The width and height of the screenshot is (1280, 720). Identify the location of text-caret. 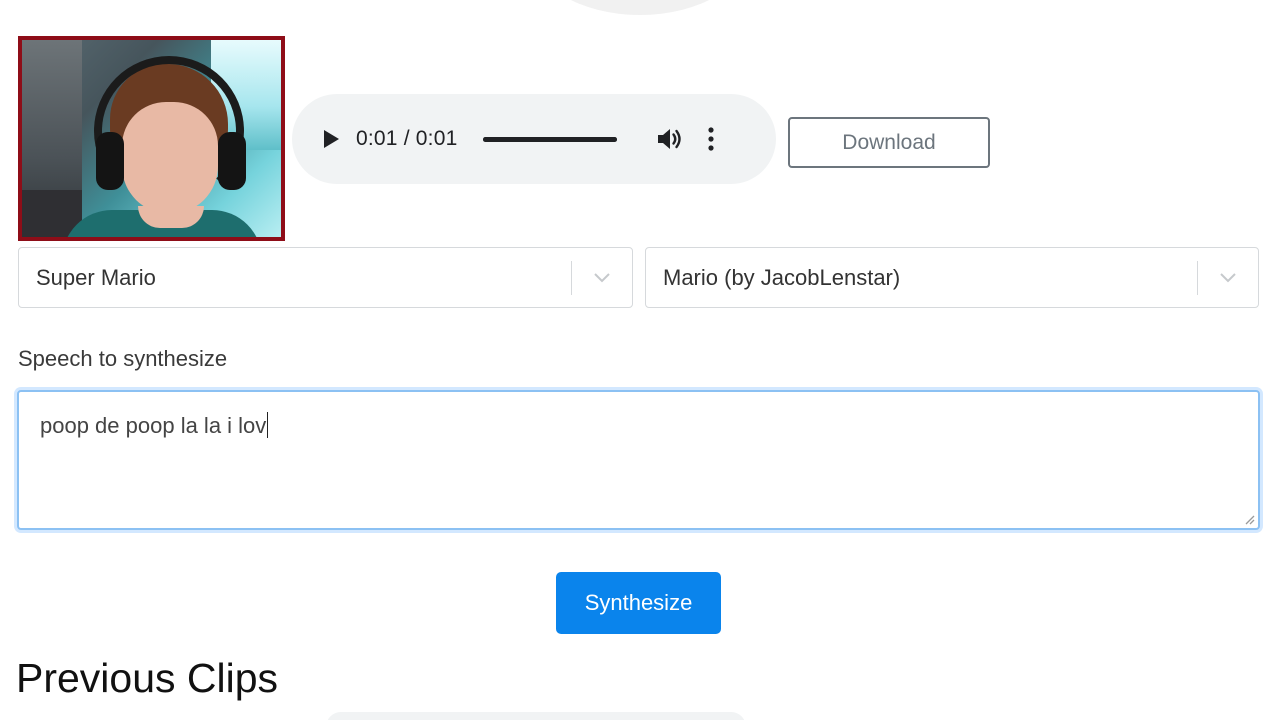
(268, 425).